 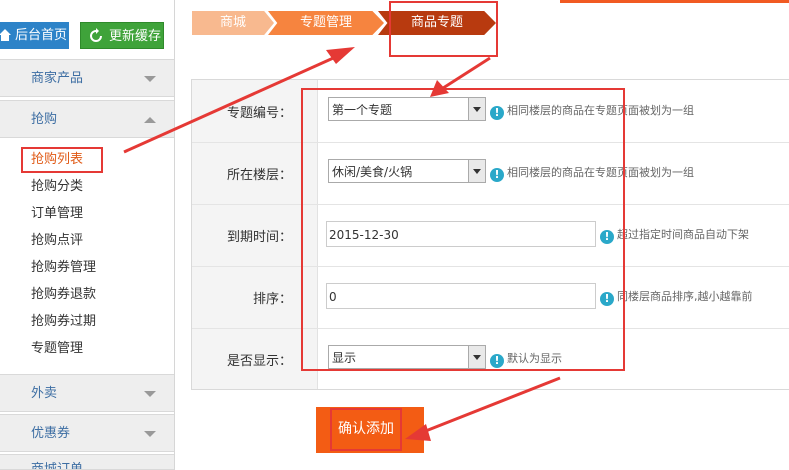 I want to click on field-label: 排序：, so click(x=272, y=299).